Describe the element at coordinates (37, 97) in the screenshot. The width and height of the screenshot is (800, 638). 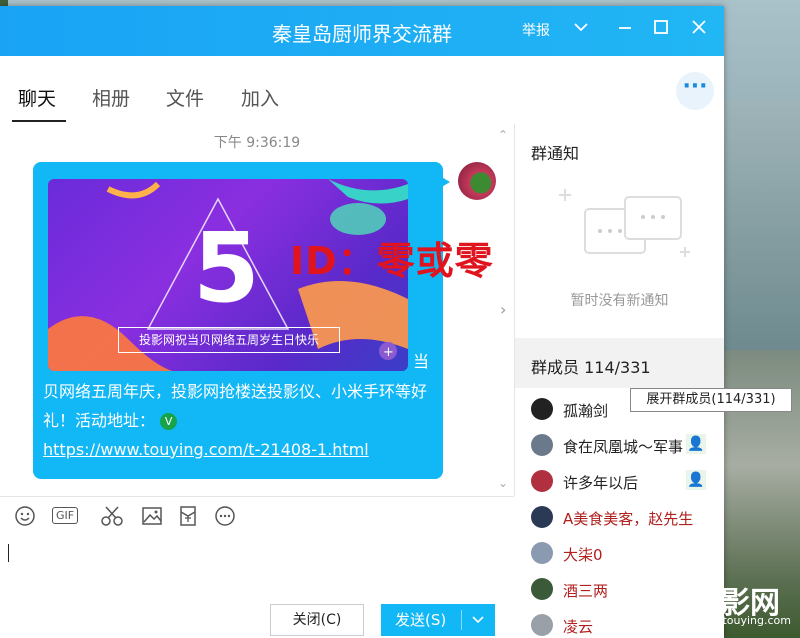
I see `tab-chat: 聊天` at that location.